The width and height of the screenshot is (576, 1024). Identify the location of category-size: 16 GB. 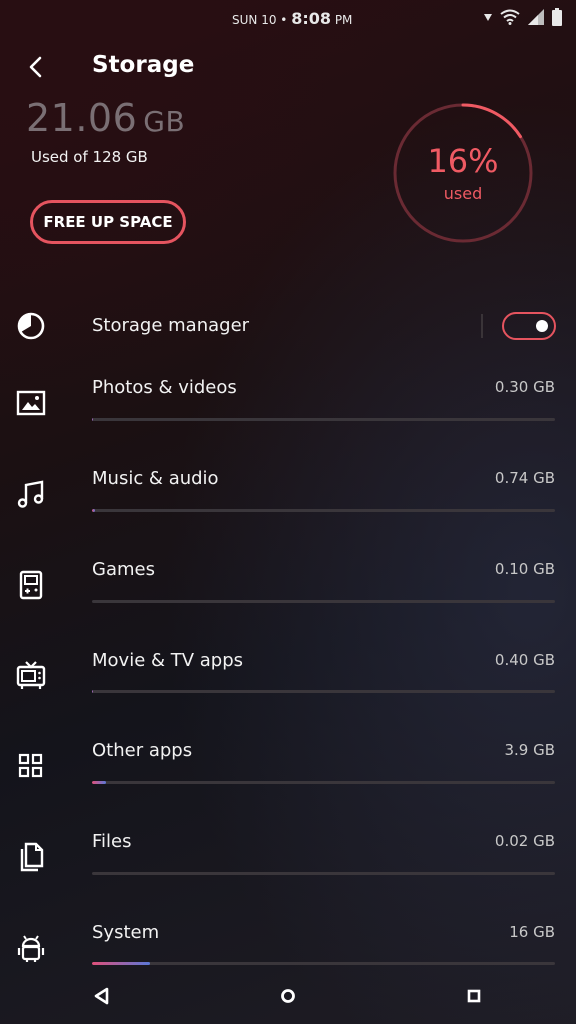
(532, 932).